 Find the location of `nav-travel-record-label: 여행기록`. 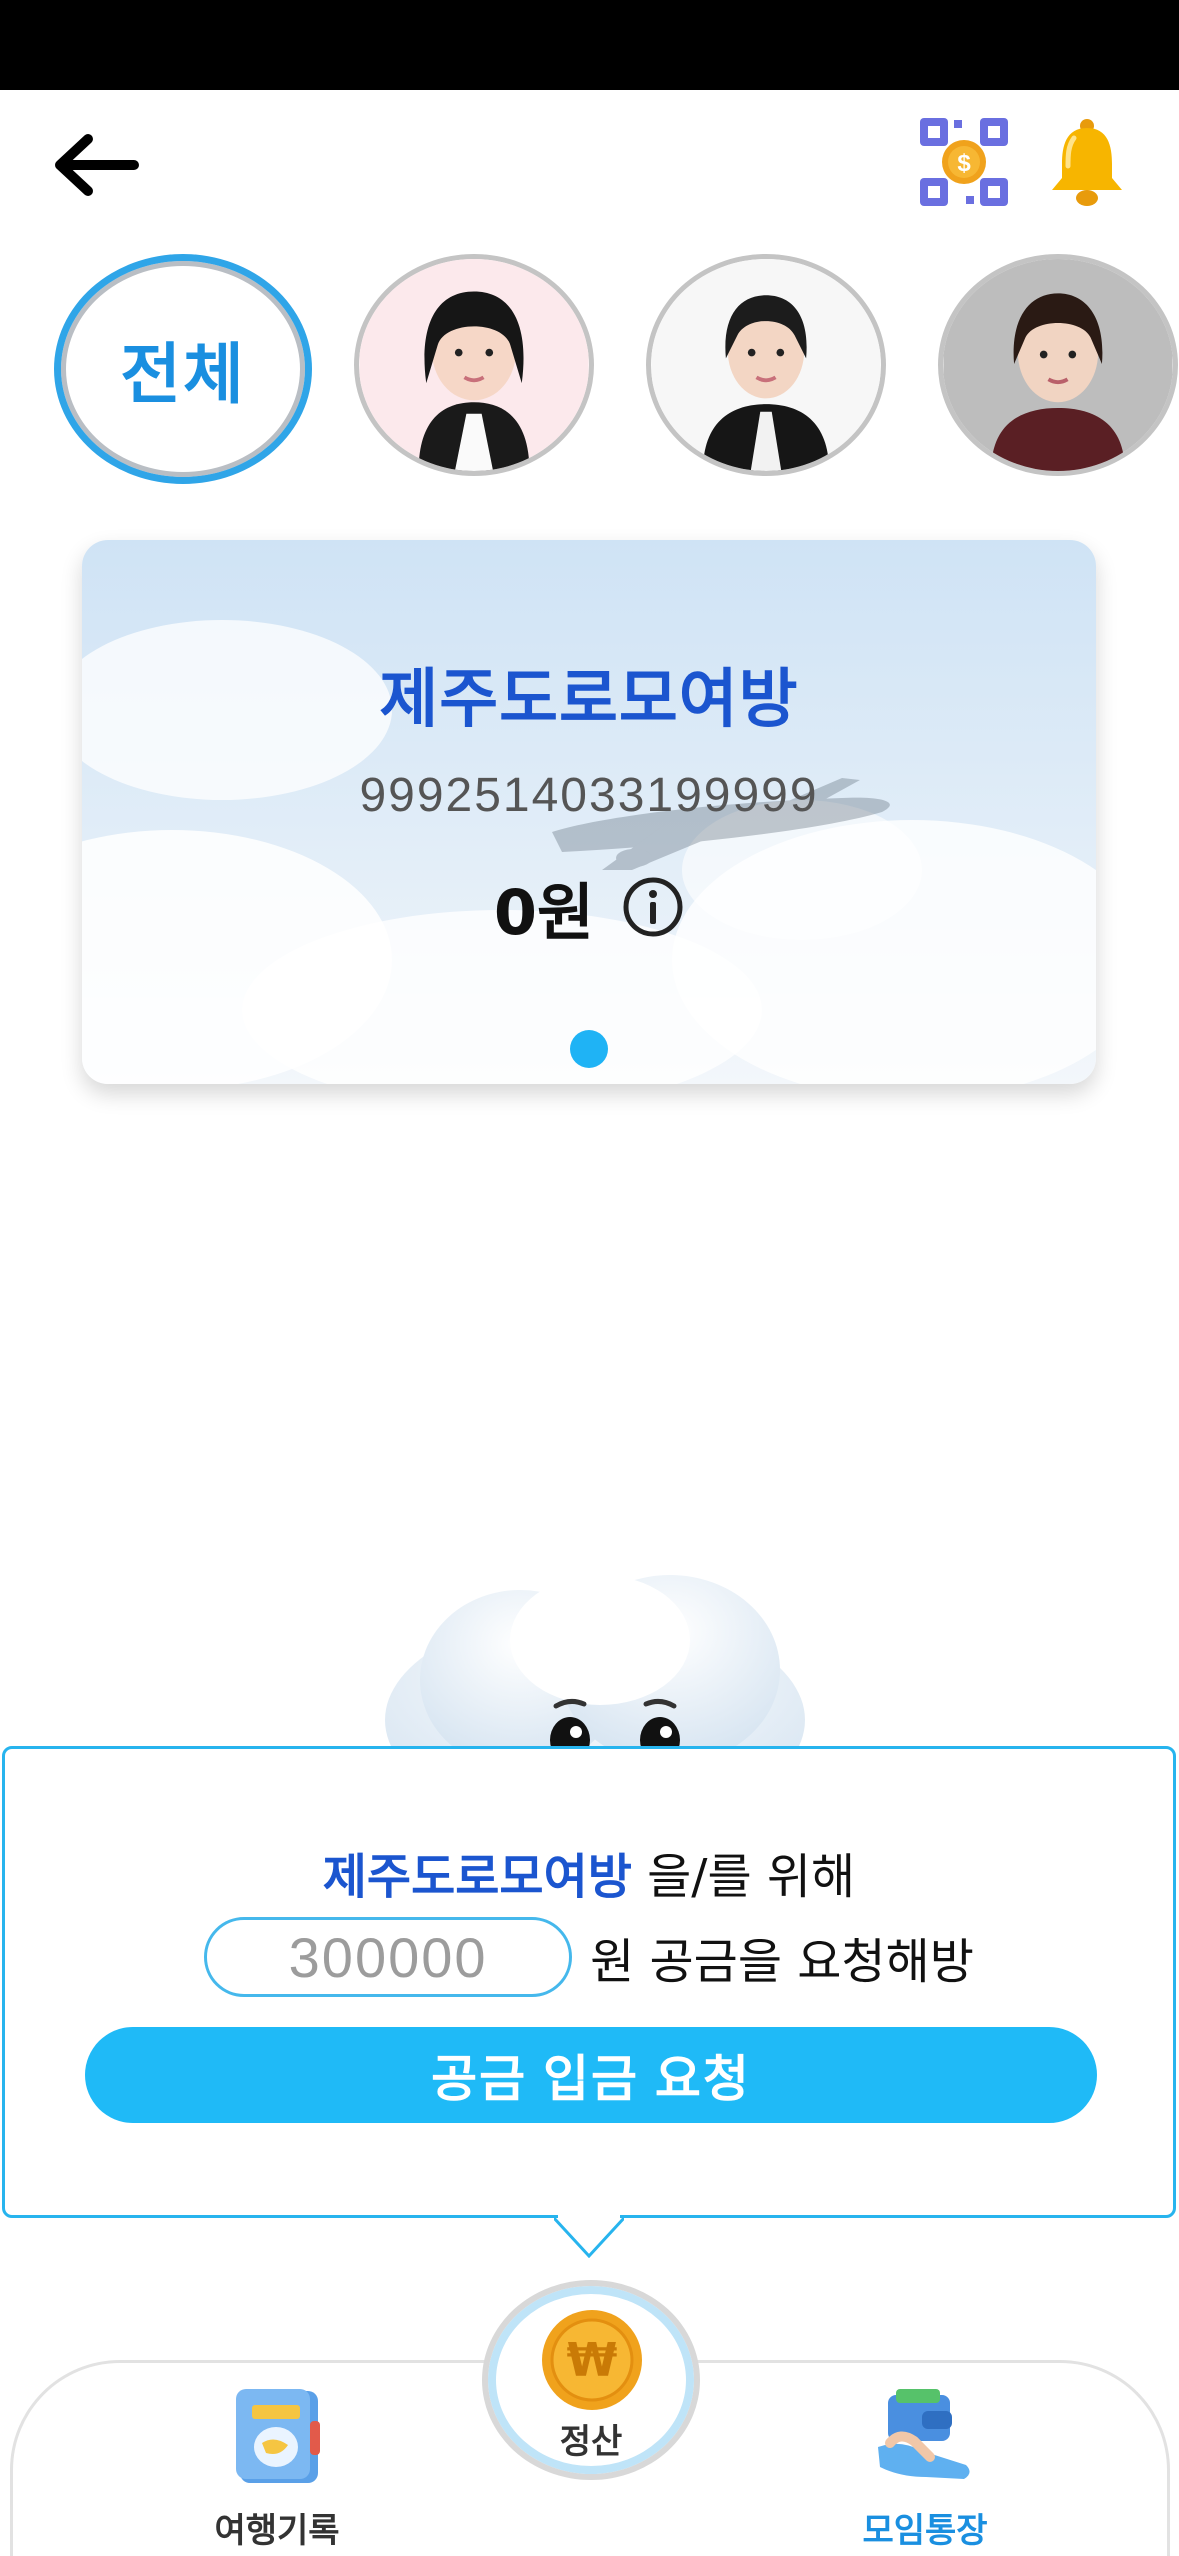

nav-travel-record-label: 여행기록 is located at coordinates (277, 2531).